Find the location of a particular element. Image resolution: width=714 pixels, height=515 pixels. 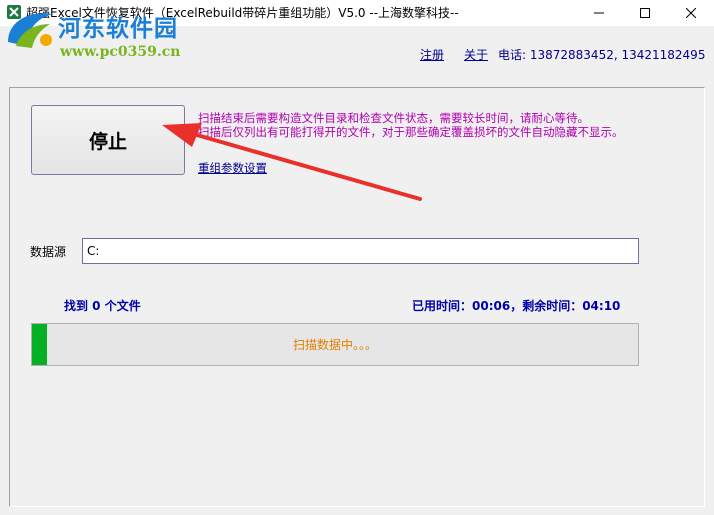

scan-progress-bar: 扫描数据中。。。 is located at coordinates (335, 344).